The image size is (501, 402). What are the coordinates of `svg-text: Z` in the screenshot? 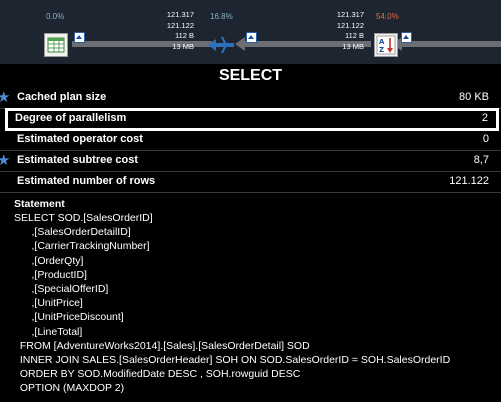 It's located at (381, 50).